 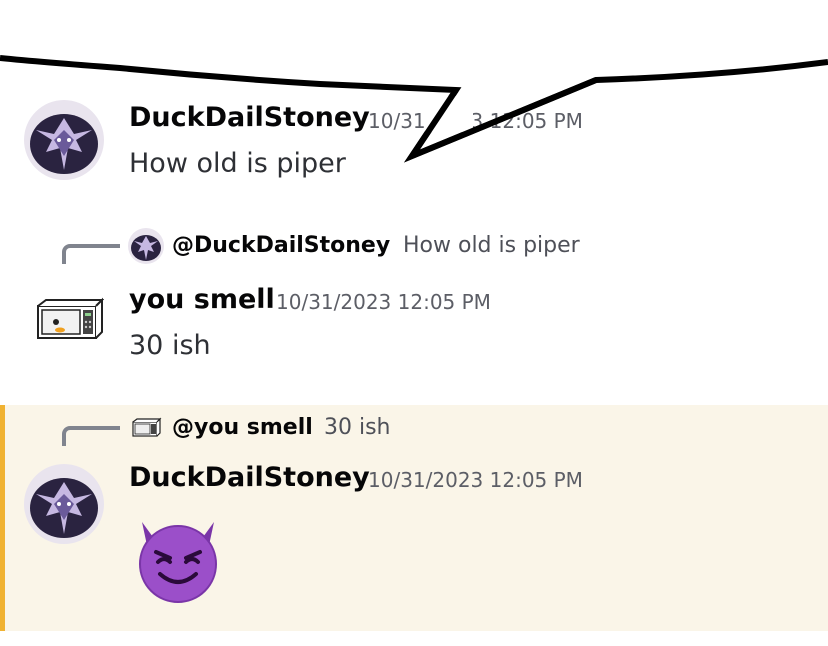 What do you see at coordinates (178, 559) in the screenshot?
I see `smiling-face-with-horns-icon` at bounding box center [178, 559].